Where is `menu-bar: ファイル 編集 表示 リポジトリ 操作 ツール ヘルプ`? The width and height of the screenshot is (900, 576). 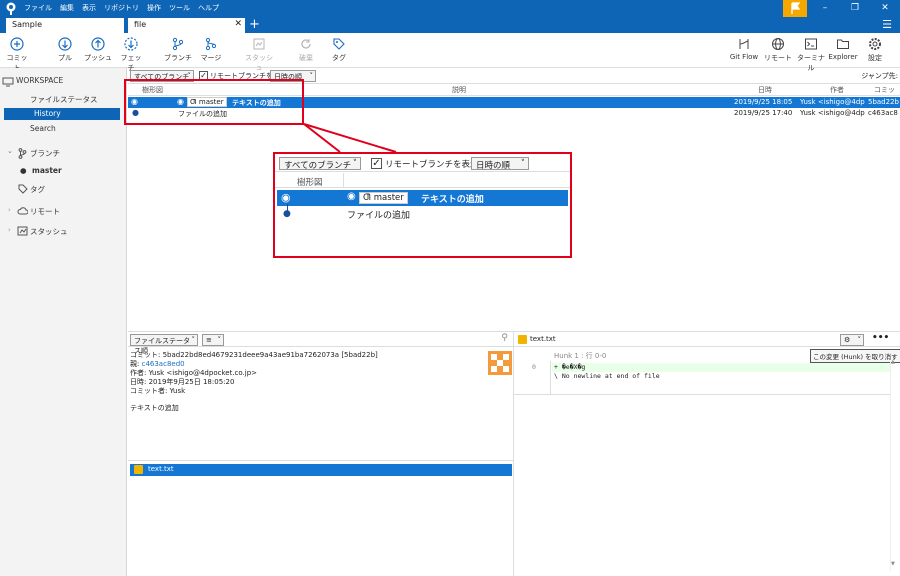
menu-bar: ファイル 編集 表示 リポジトリ 操作 ツール ヘルプ is located at coordinates (121, 8).